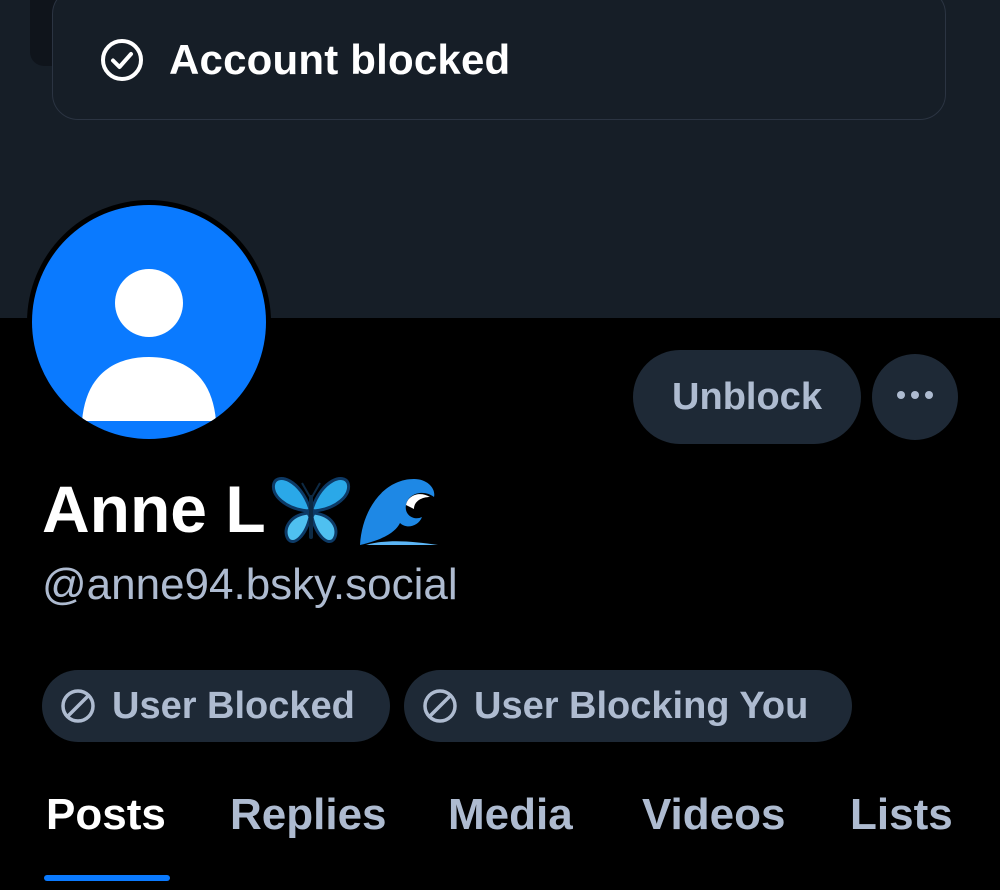  I want to click on toast-notification: Account blocked, so click(499, 60).